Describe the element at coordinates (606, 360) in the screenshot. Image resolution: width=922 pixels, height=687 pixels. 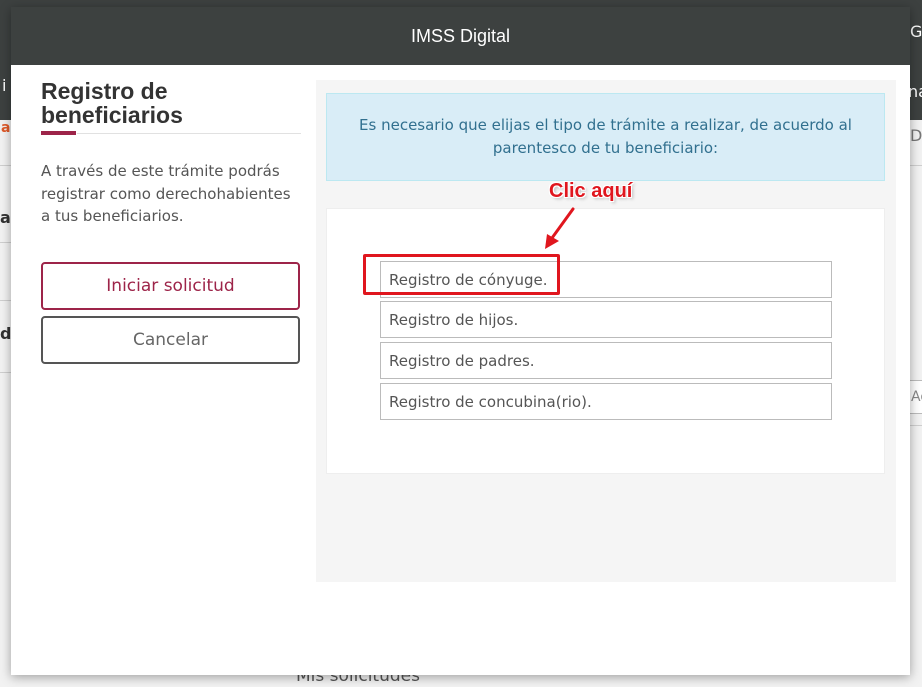
I see `option-parents: Registro de padres.` at that location.